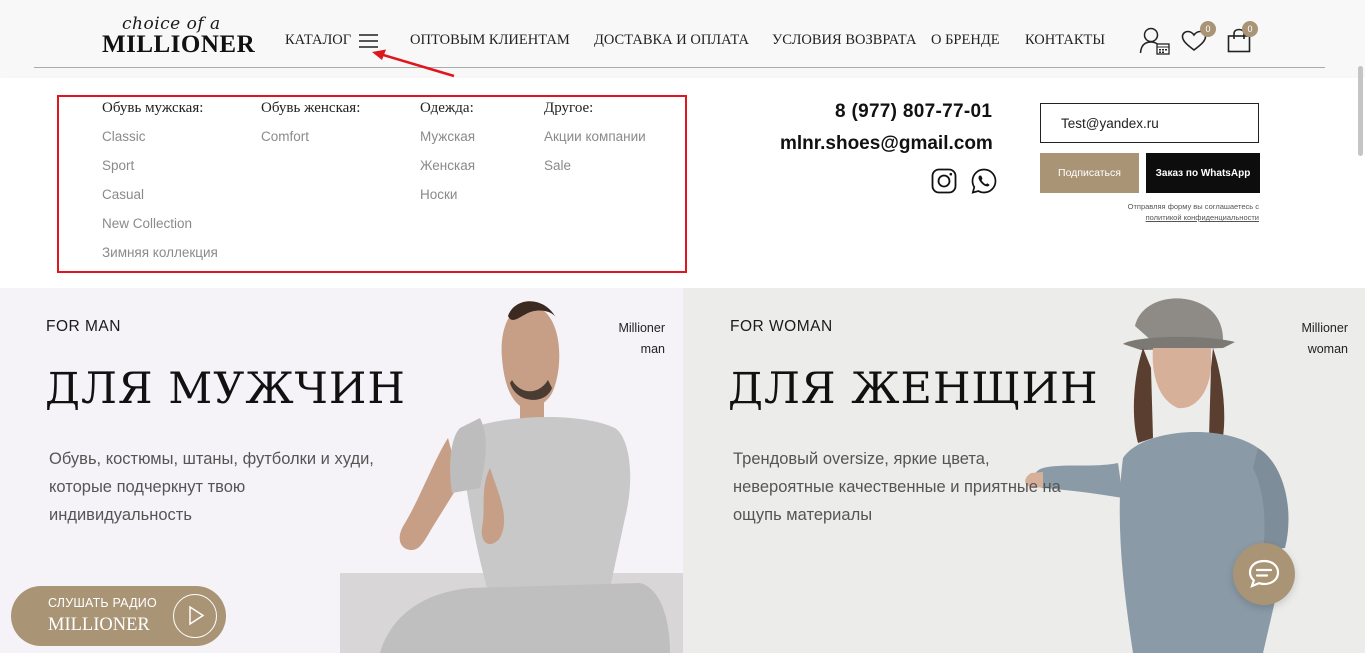 The image size is (1365, 653). Describe the element at coordinates (318, 40) in the screenshot. I see `nav-catalog: КАТАЛОГ` at that location.